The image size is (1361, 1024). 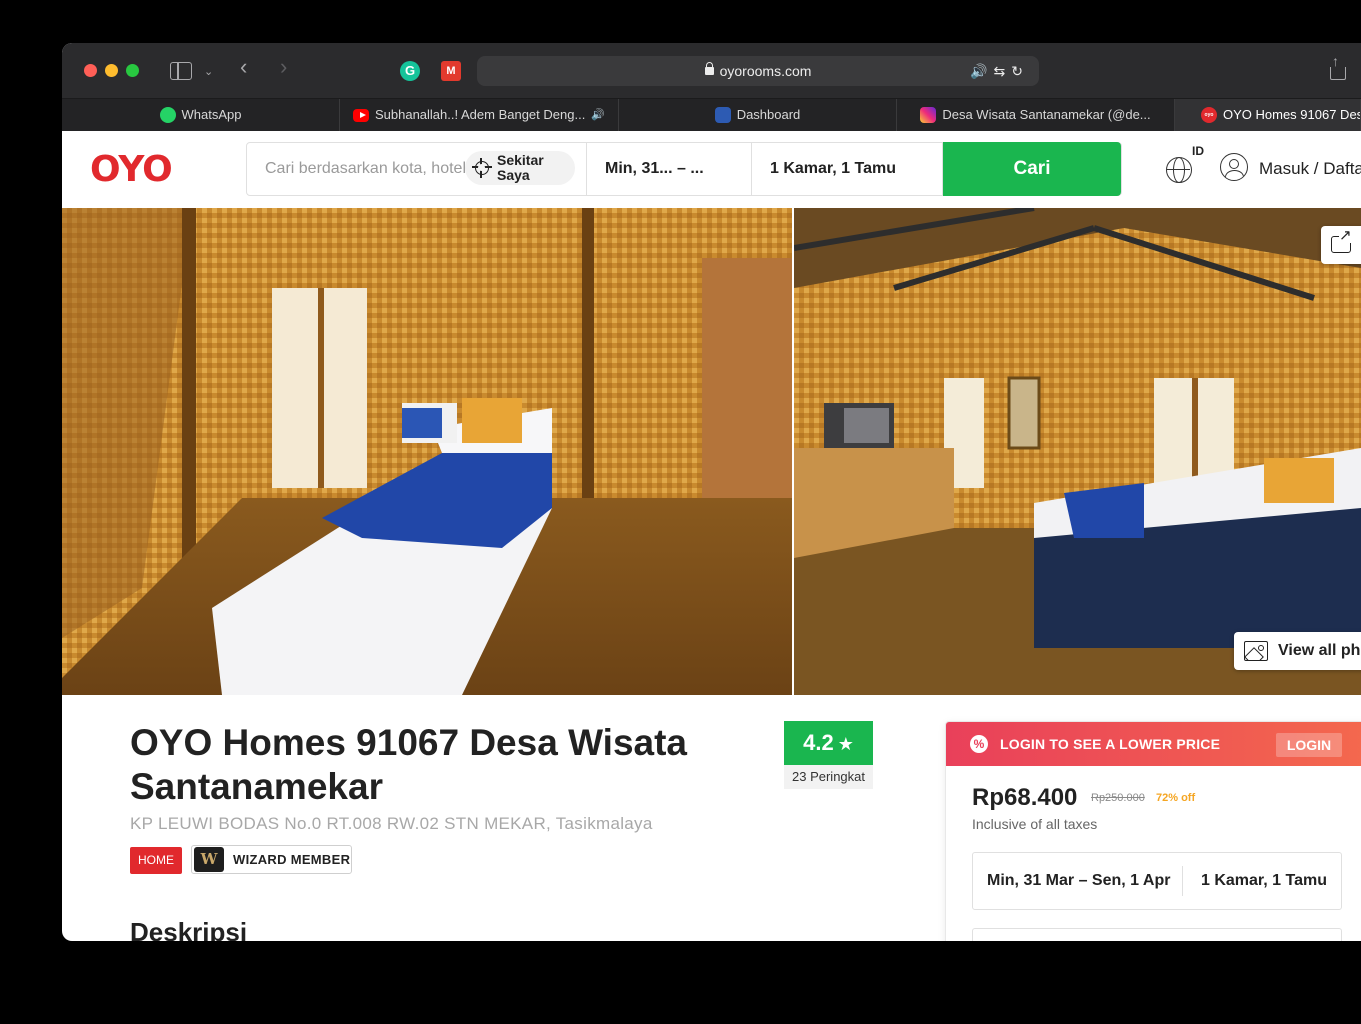 I want to click on oyo-icon: oyo, so click(x=1209, y=115).